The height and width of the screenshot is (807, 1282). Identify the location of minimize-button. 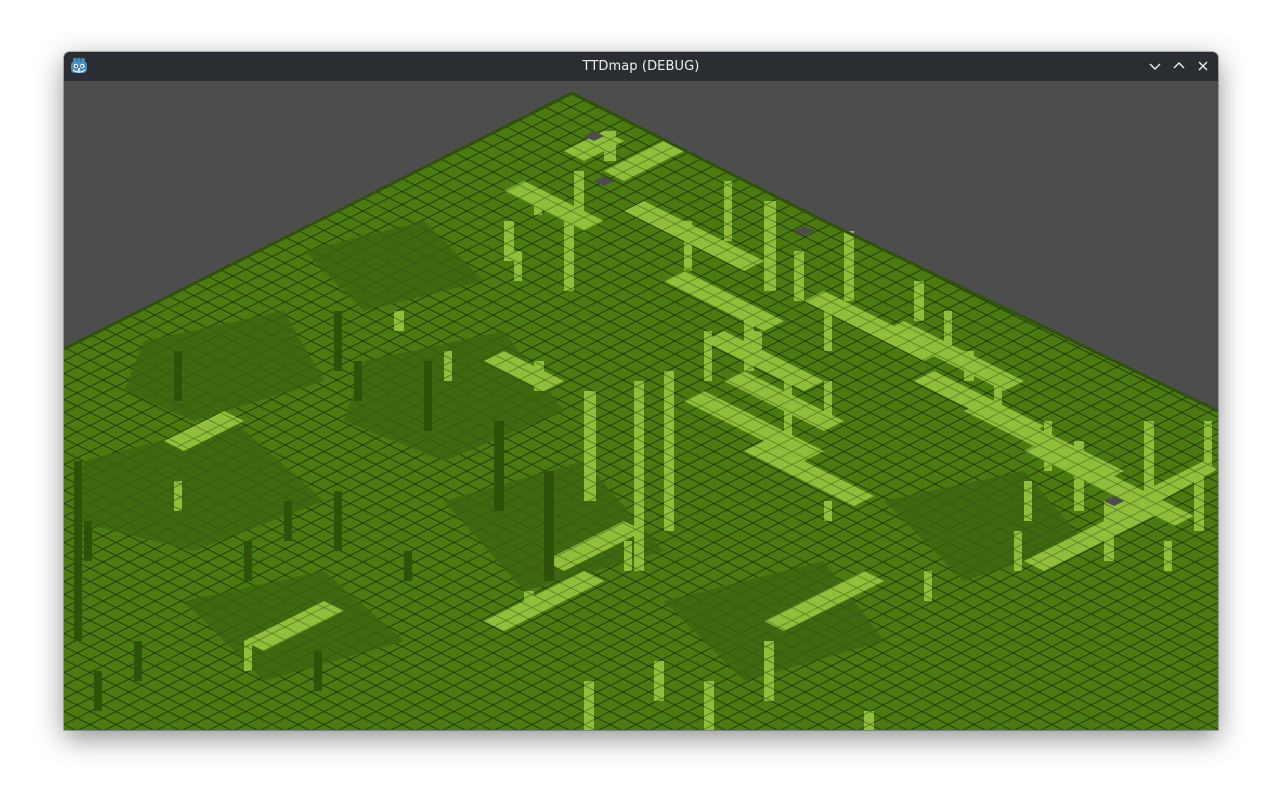
(1155, 66).